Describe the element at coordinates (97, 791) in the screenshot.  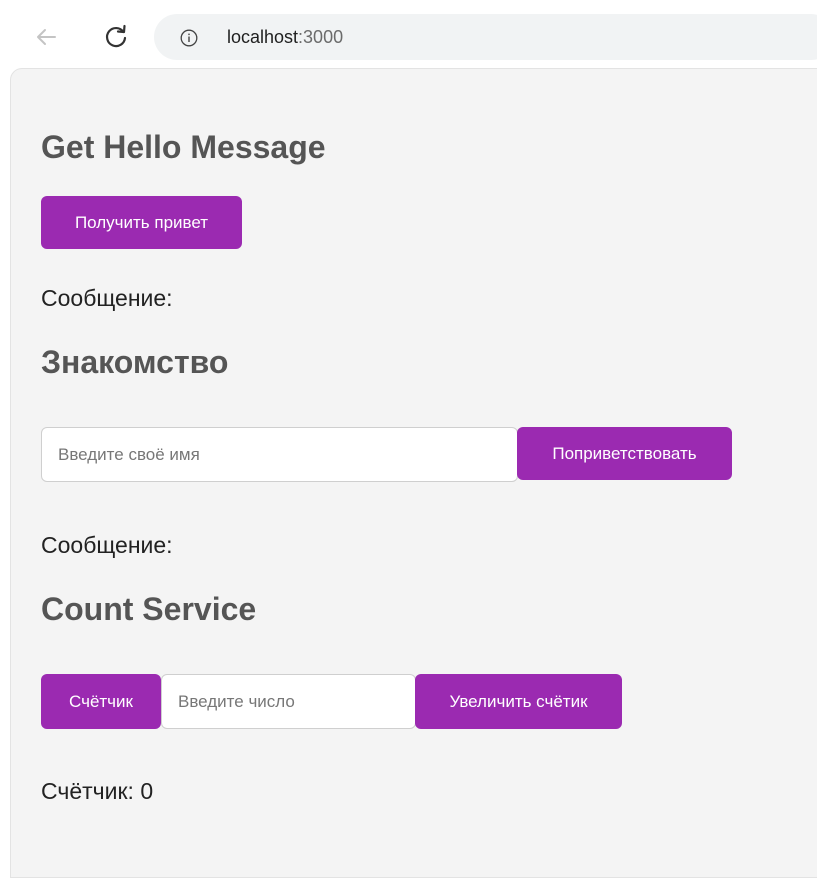
I see `counter-value-text: Счётчик: 0` at that location.